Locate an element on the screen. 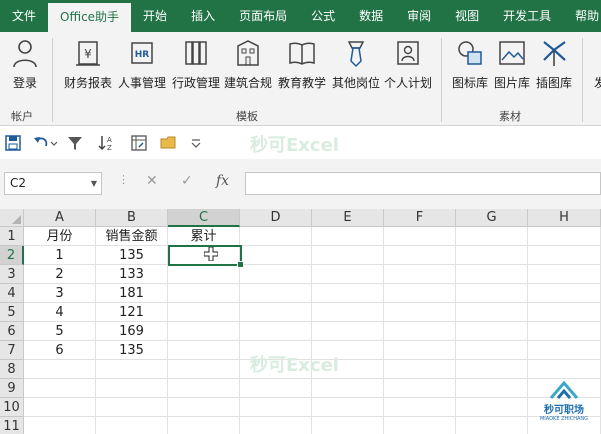 This screenshot has width=601, height=434. icon-library-button: 图标库 is located at coordinates (470, 69).